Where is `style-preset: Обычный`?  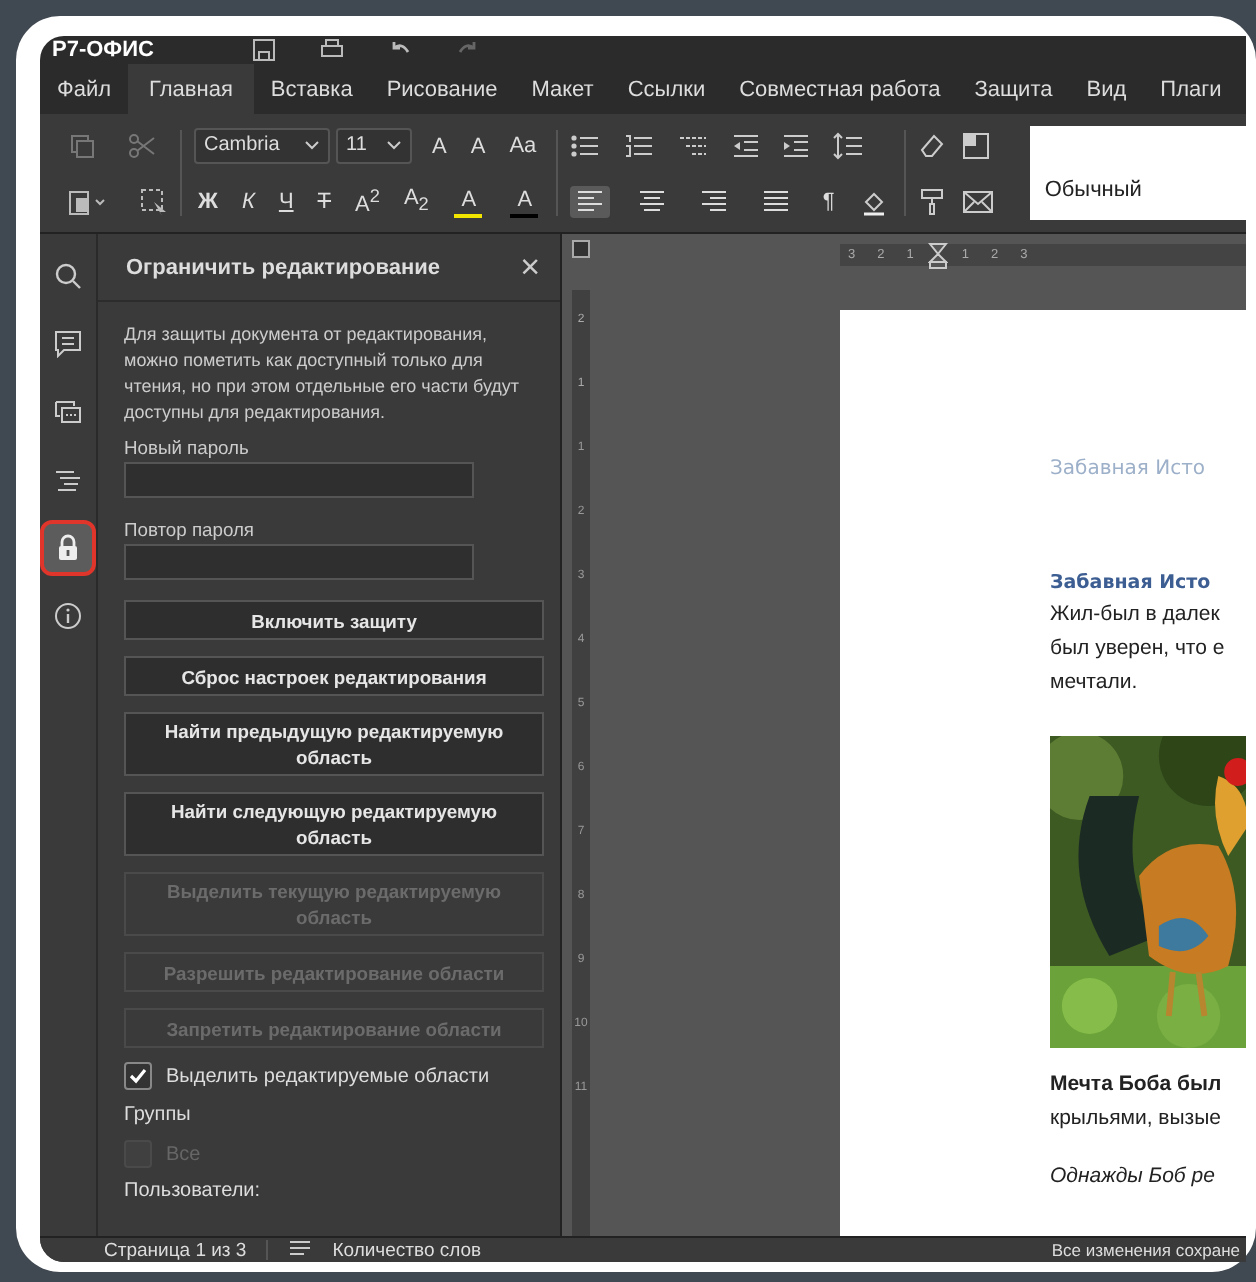
style-preset: Обычный is located at coordinates (1138, 173).